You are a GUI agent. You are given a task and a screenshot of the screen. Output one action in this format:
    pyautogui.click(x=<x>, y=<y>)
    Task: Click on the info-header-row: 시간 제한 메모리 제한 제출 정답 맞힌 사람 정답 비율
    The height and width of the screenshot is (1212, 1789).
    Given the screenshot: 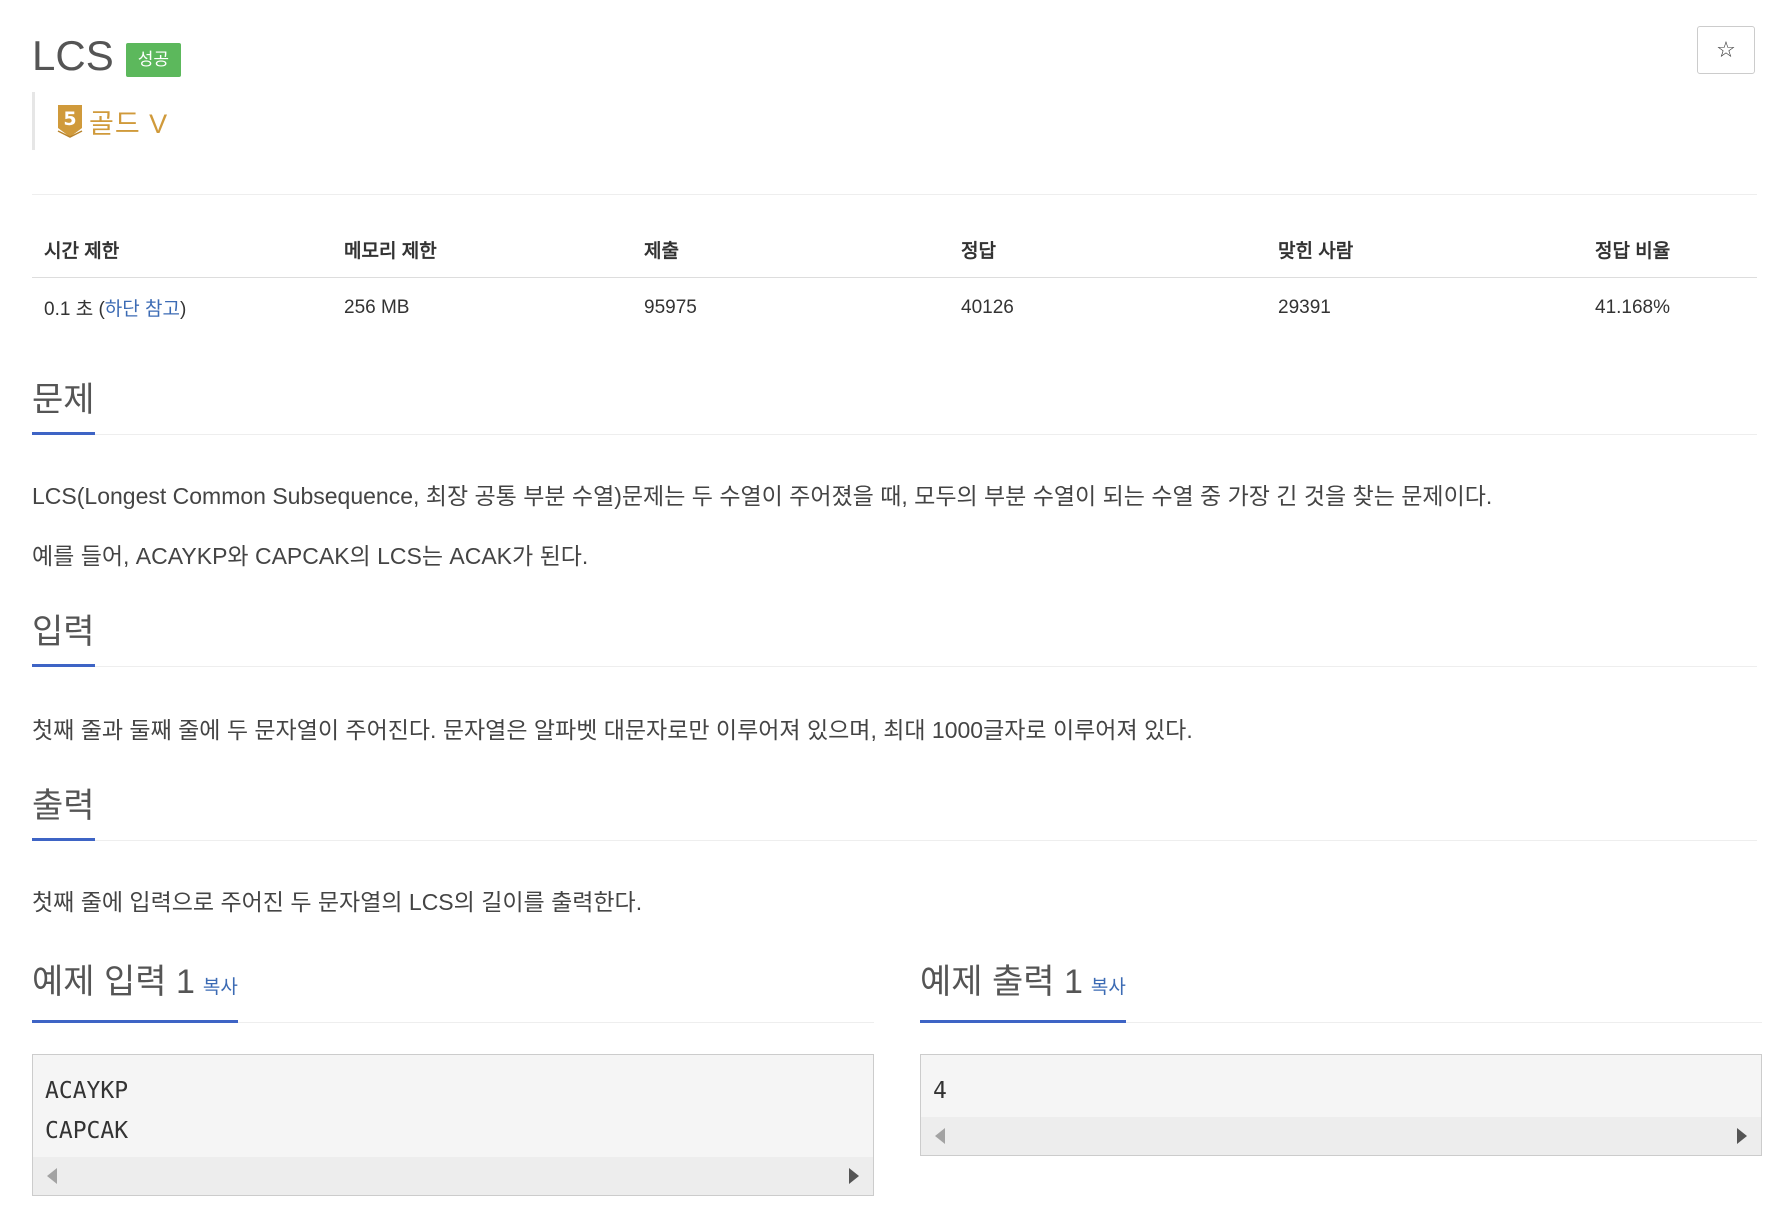 What is the action you would take?
    pyautogui.click(x=894, y=251)
    